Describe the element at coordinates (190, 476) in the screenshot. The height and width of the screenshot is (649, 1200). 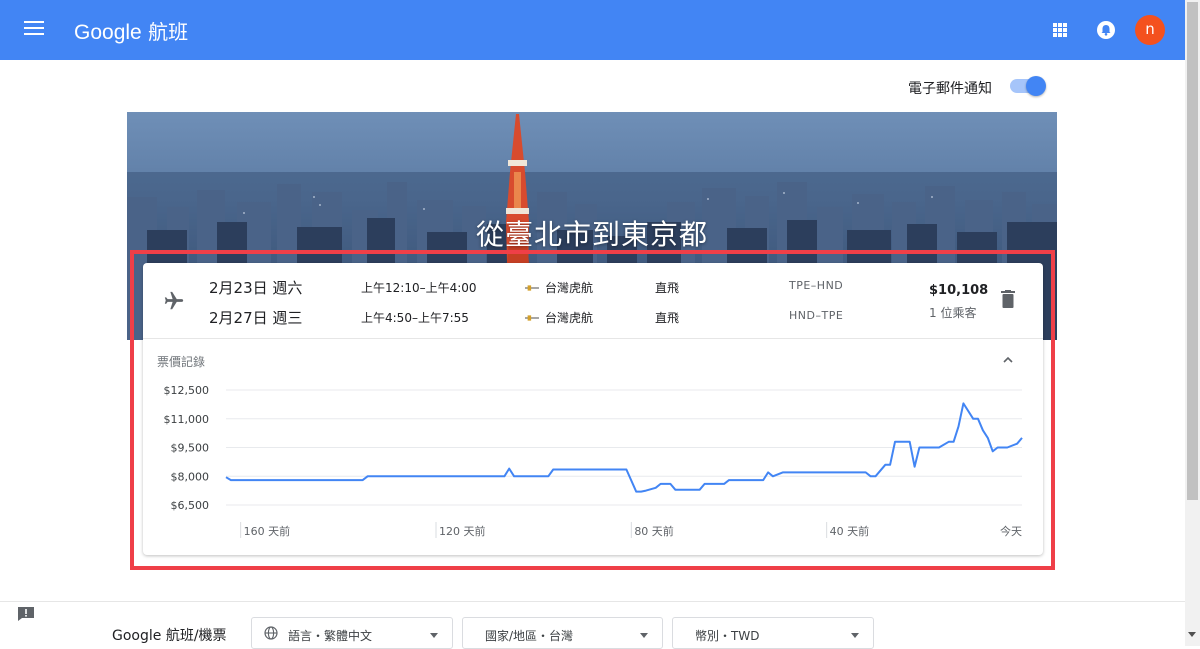
I see `y-tick-label: $8,000` at that location.